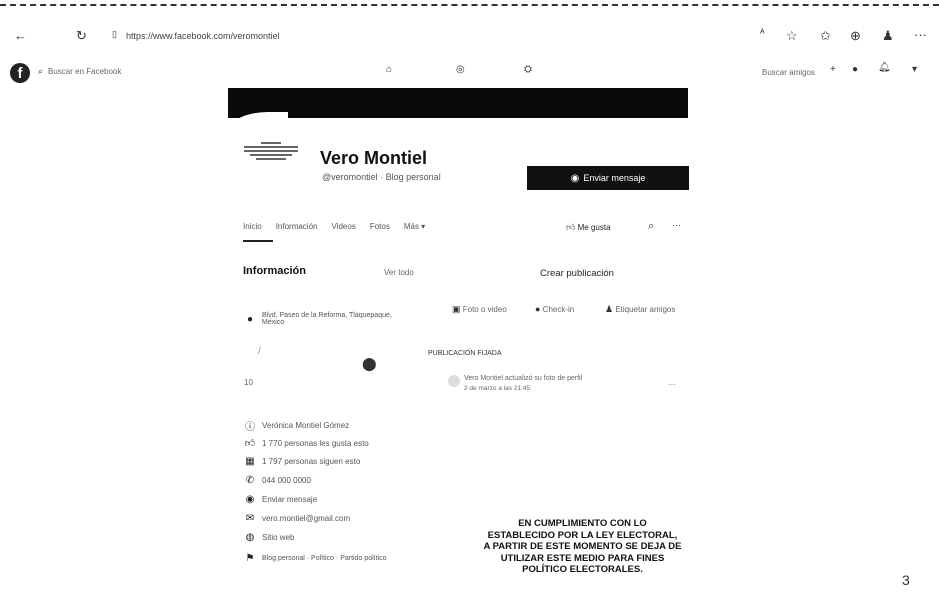 The height and width of the screenshot is (602, 939). I want to click on map-label: 10, so click(248, 382).